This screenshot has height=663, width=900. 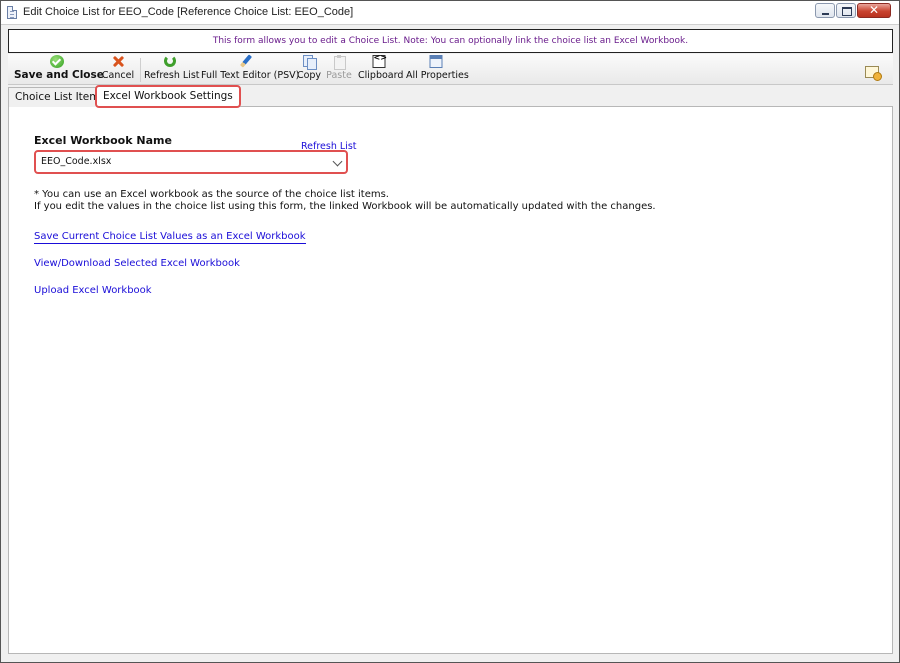 I want to click on close-icon: ✕, so click(x=874, y=10).